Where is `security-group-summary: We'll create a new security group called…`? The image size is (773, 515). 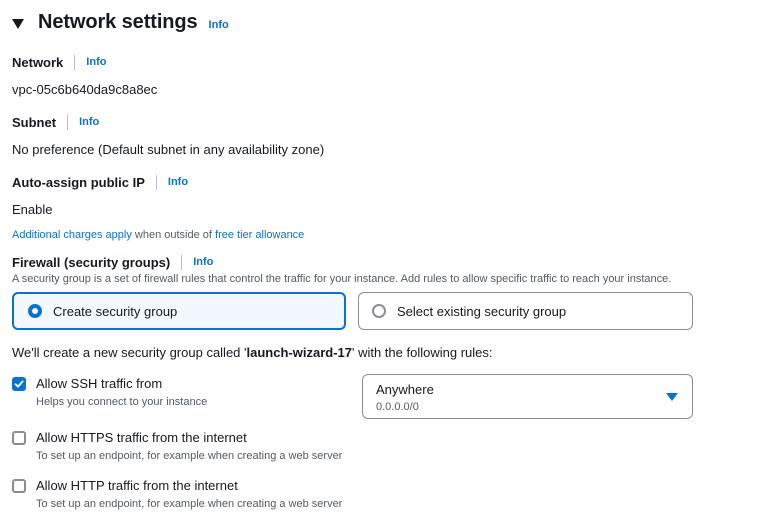 security-group-summary: We'll create a new security group called… is located at coordinates (252, 352).